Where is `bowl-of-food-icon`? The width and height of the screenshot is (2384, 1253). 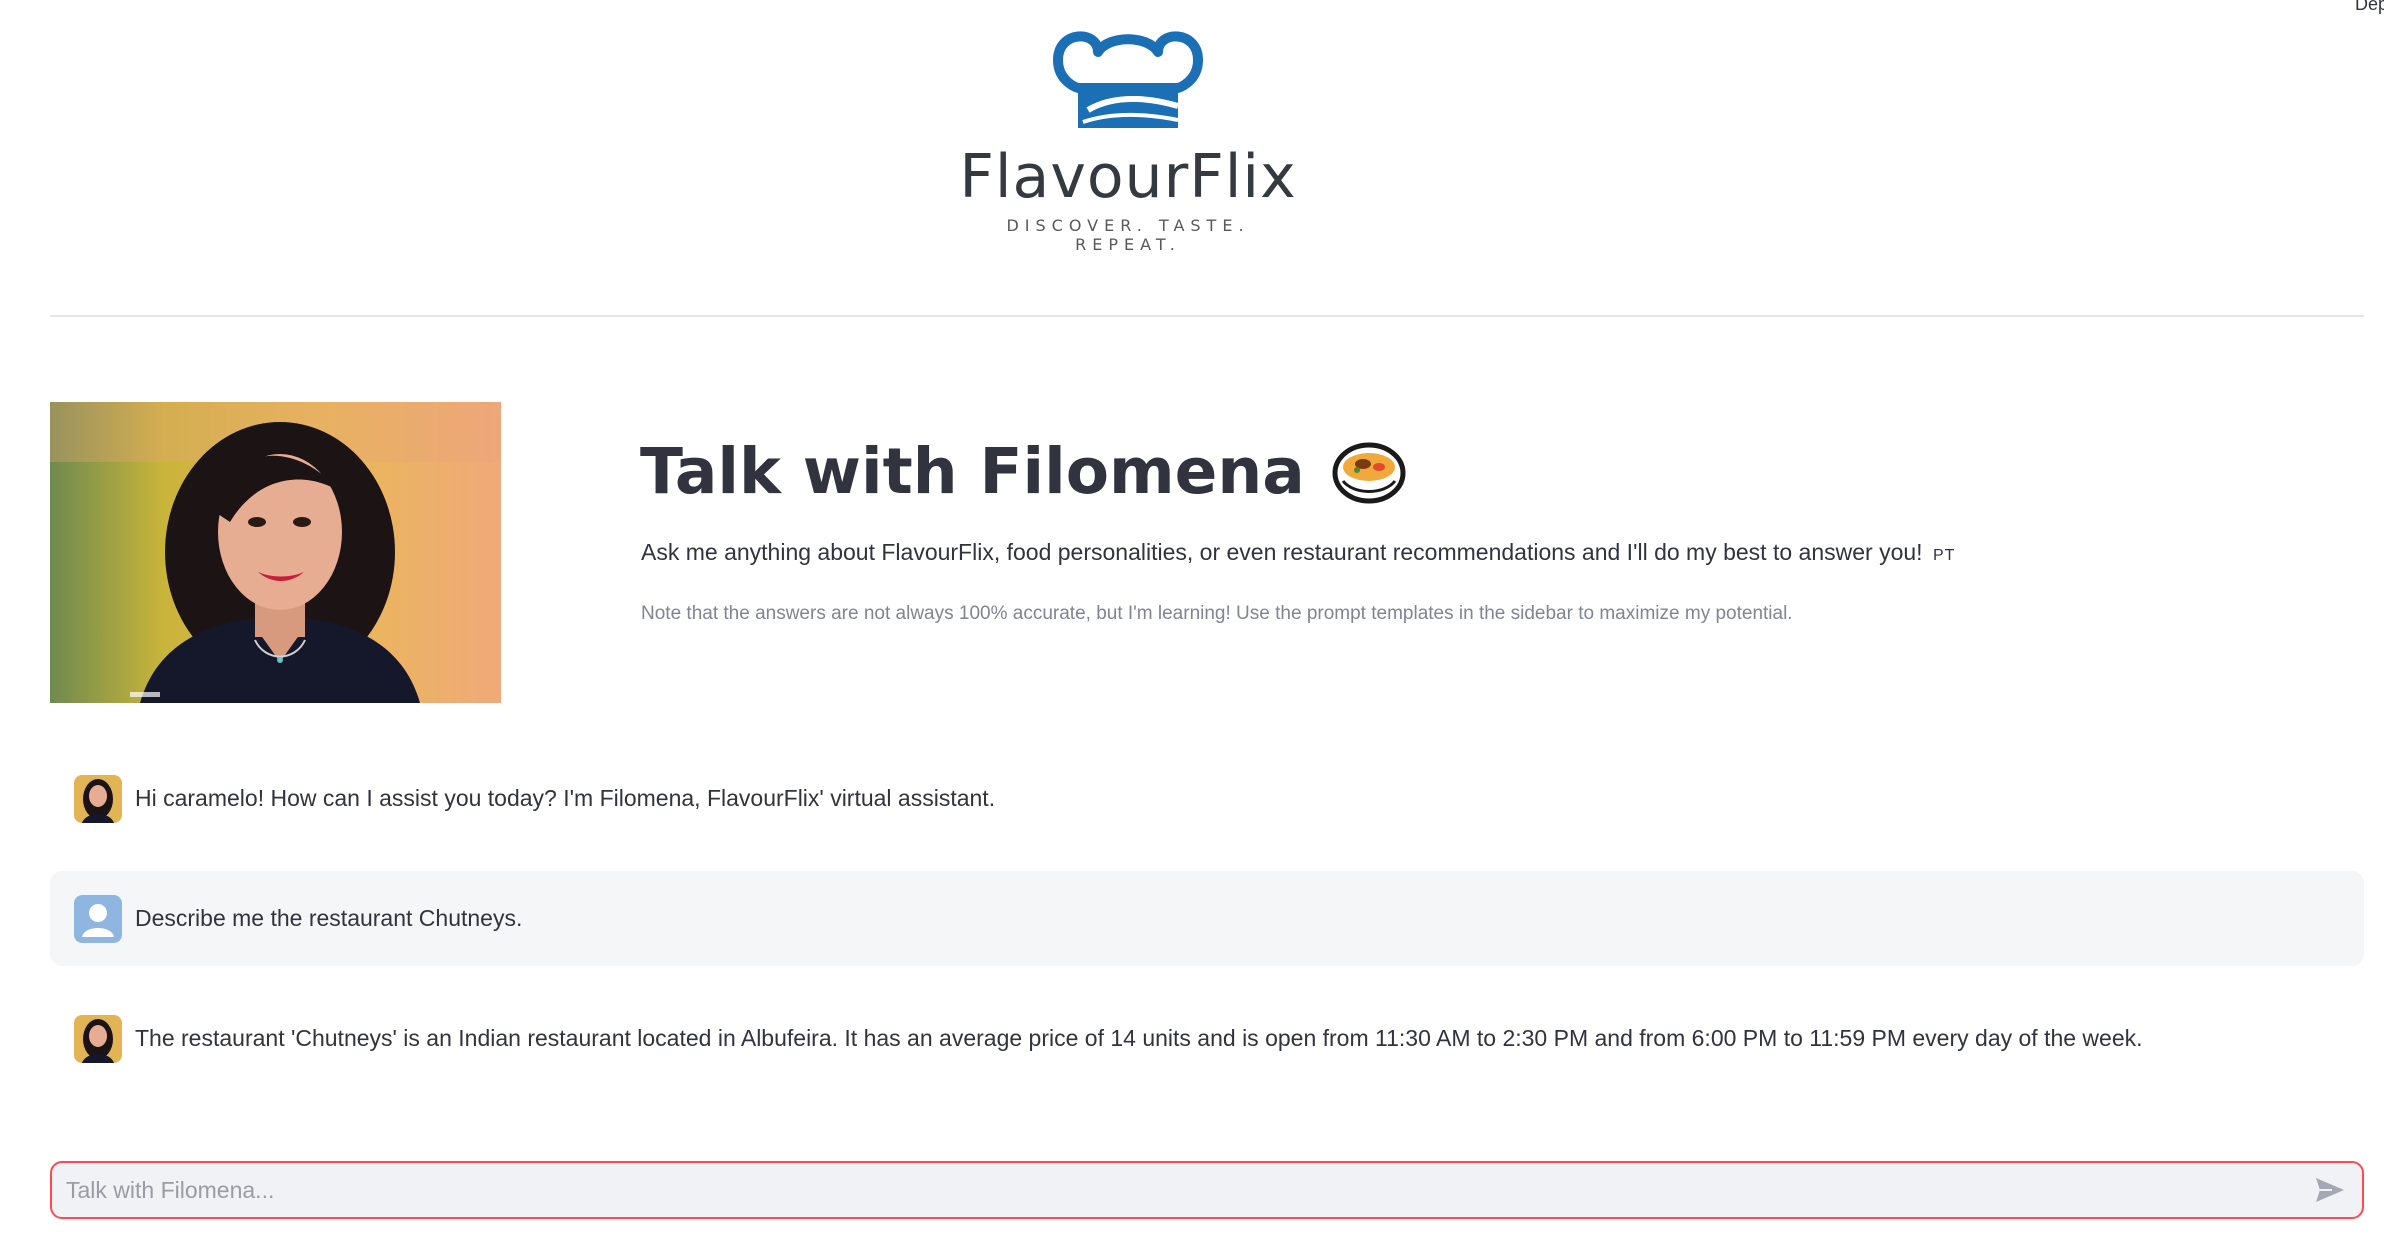 bowl-of-food-icon is located at coordinates (1369, 473).